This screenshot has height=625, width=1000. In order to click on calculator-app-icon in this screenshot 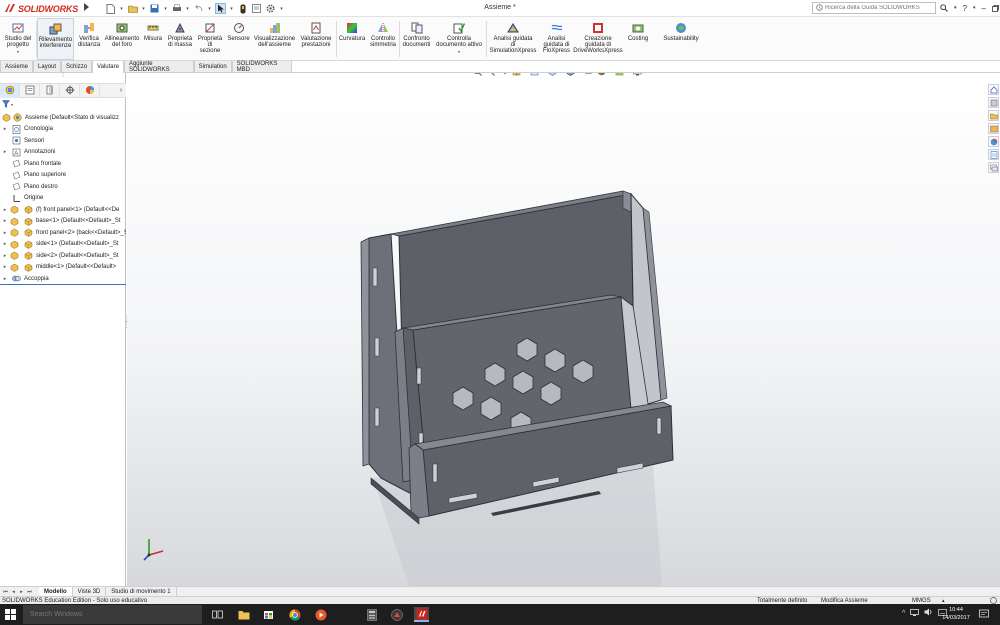, I will do `click(371, 614)`.